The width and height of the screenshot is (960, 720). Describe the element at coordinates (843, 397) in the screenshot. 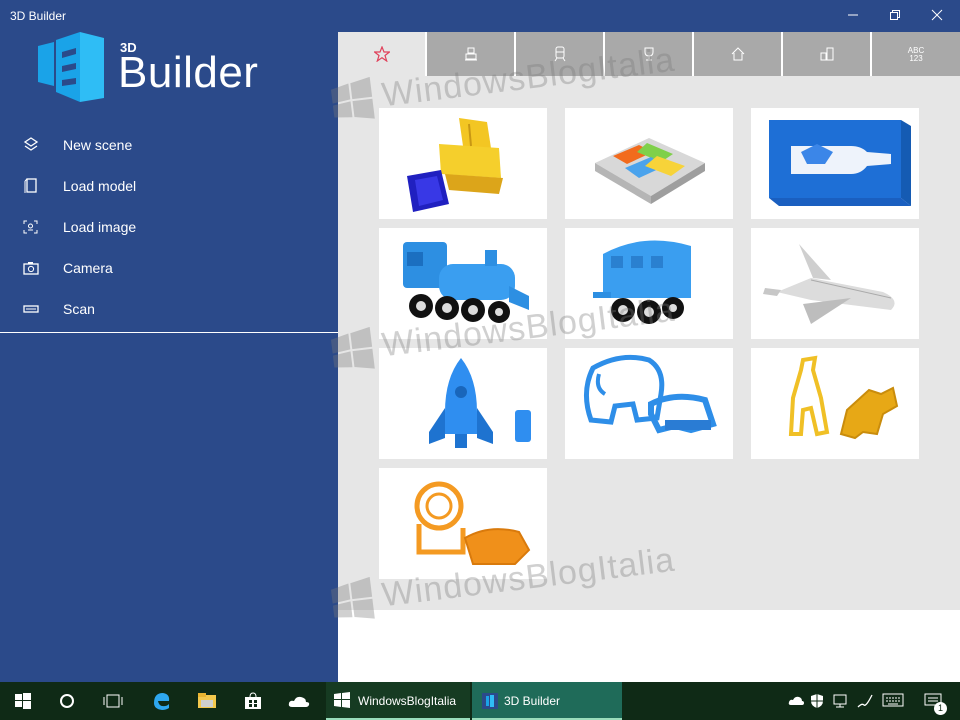

I see `giraffe-cutter-model-image` at that location.